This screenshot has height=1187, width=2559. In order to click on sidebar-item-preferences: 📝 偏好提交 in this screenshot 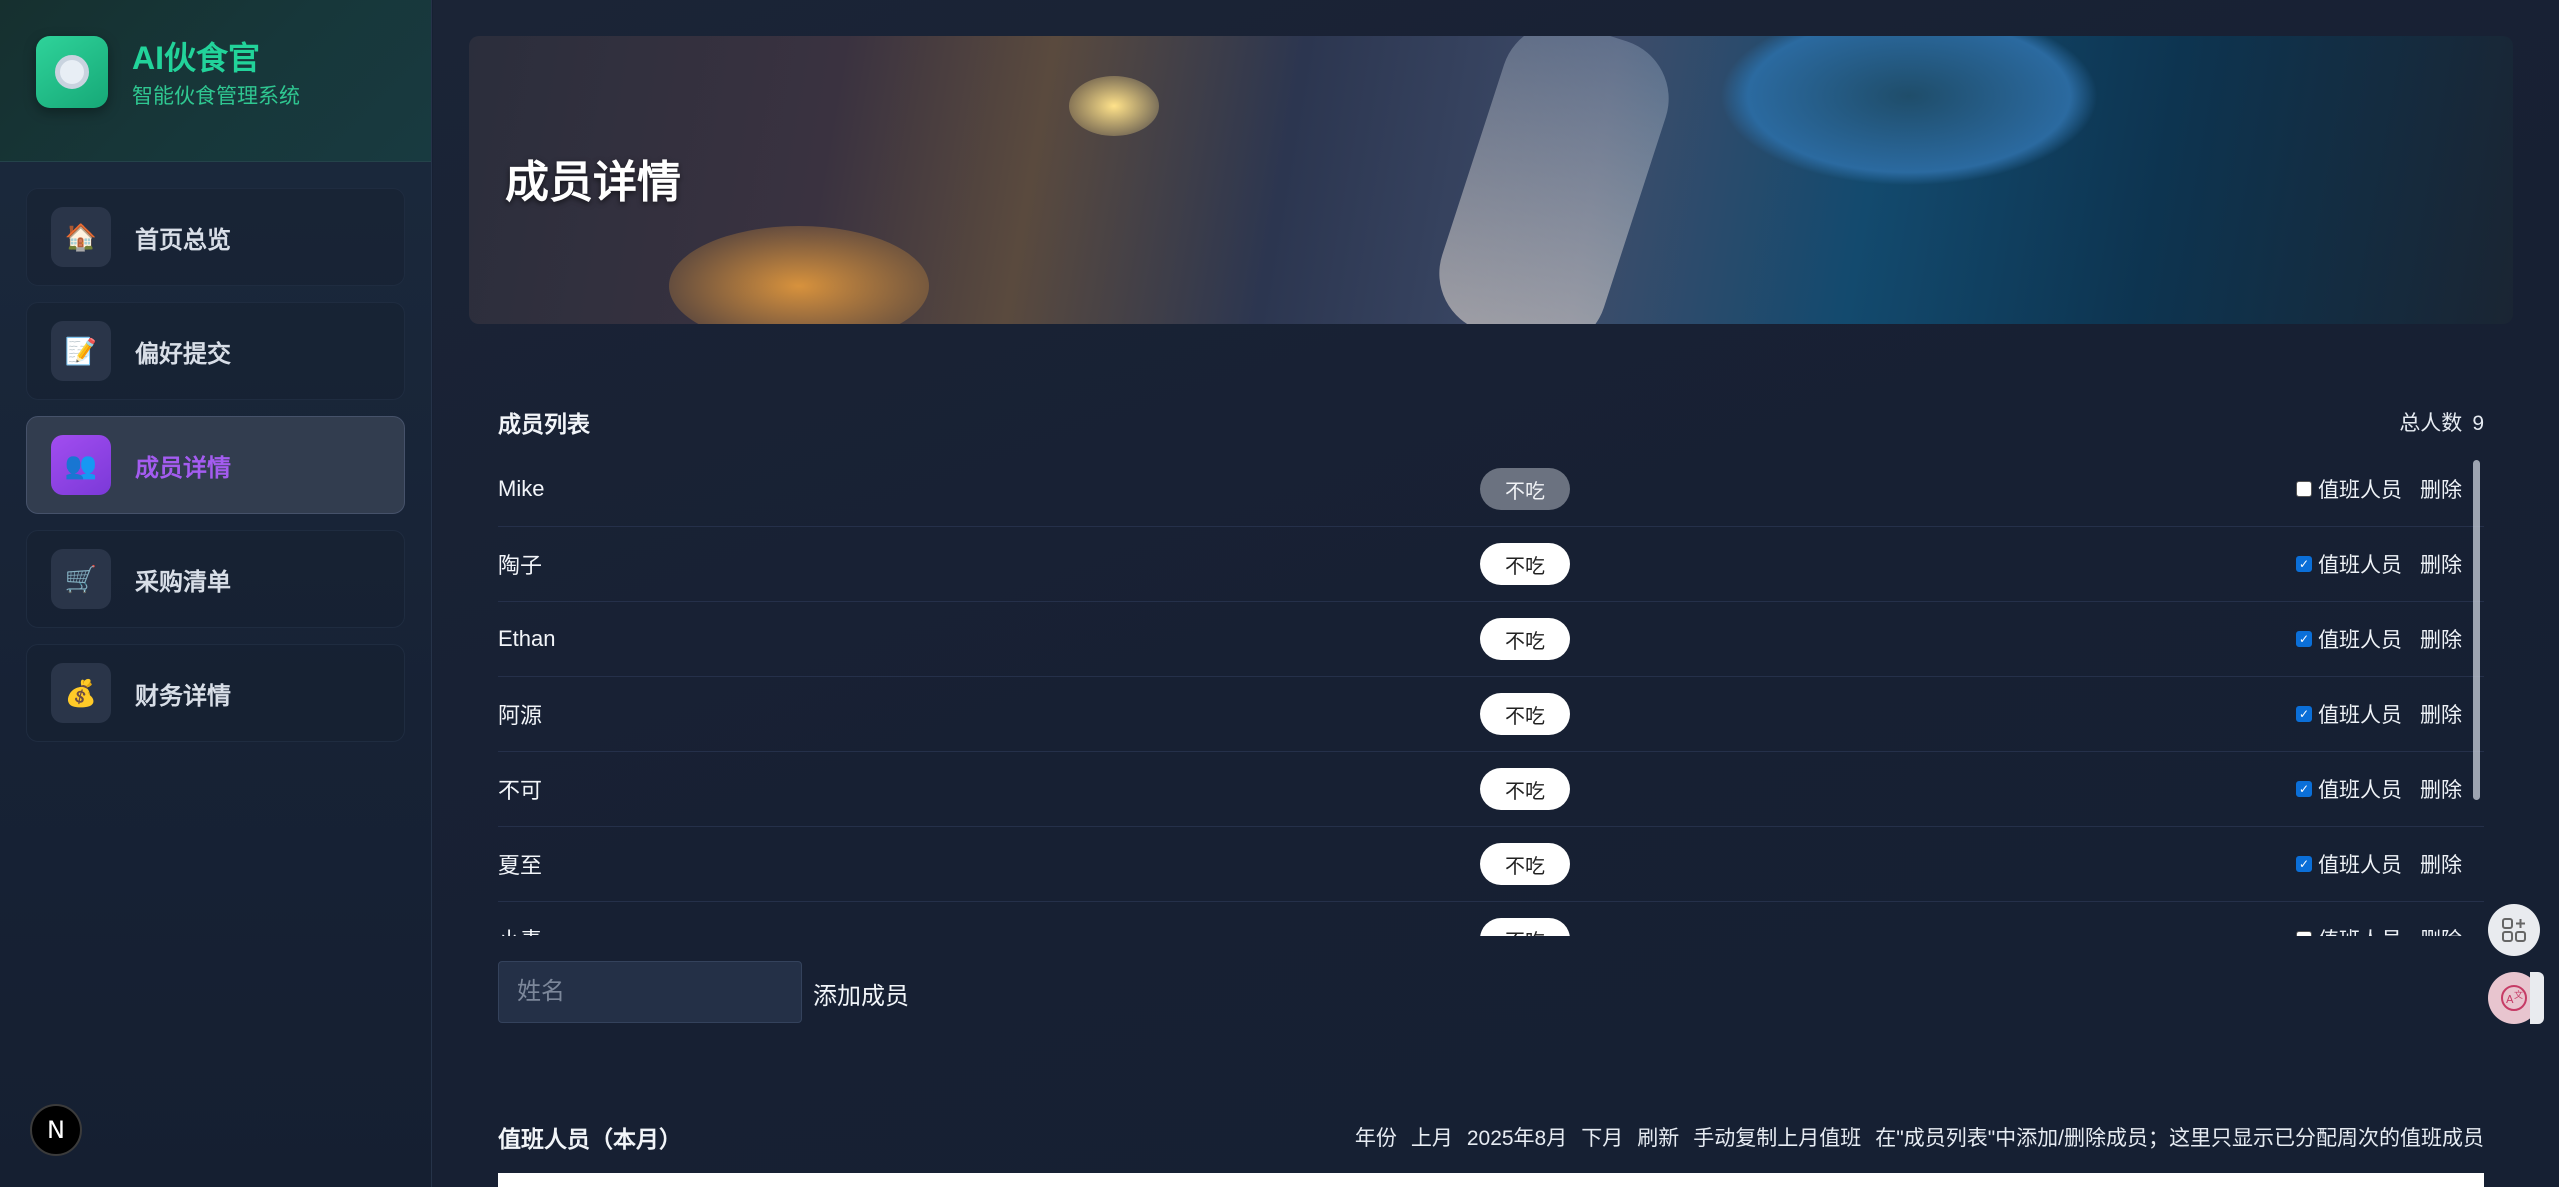, I will do `click(215, 351)`.